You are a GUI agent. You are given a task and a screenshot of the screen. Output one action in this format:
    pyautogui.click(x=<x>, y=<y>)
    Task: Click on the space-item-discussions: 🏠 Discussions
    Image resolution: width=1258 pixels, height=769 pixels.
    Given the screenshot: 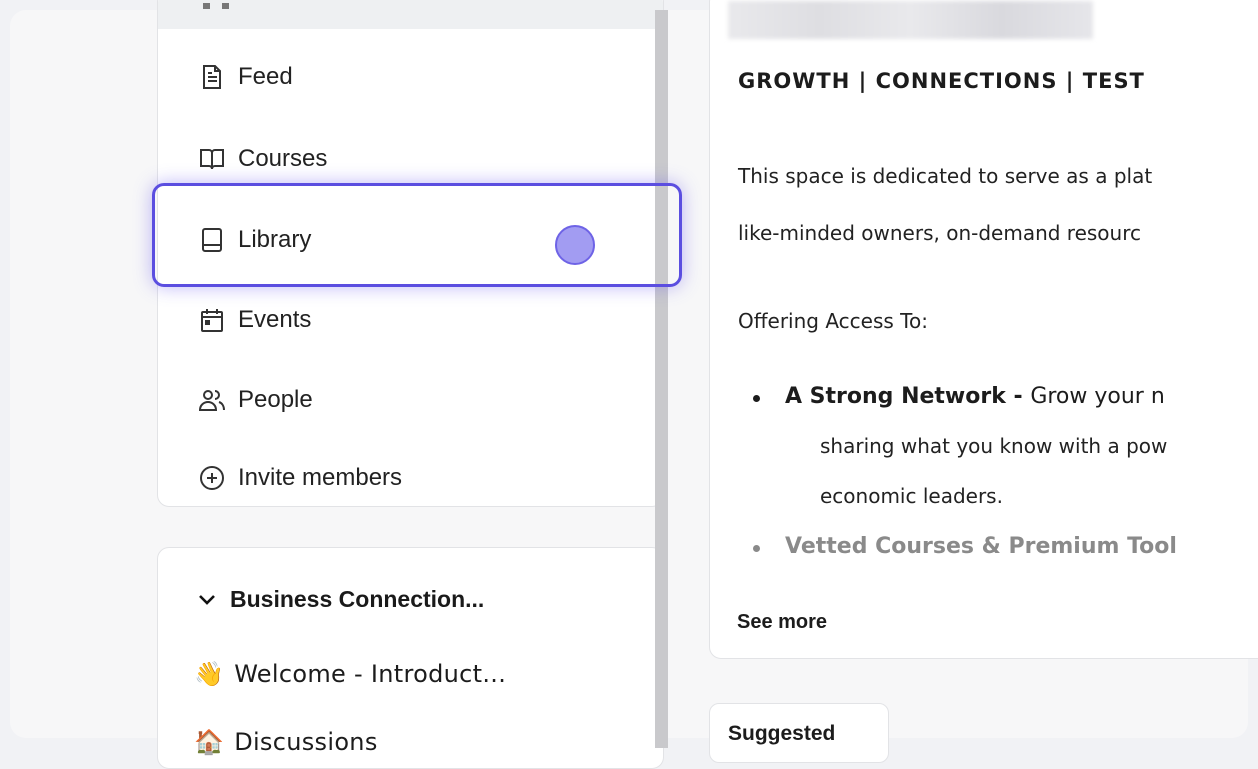 What is the action you would take?
    pyautogui.click(x=286, y=742)
    